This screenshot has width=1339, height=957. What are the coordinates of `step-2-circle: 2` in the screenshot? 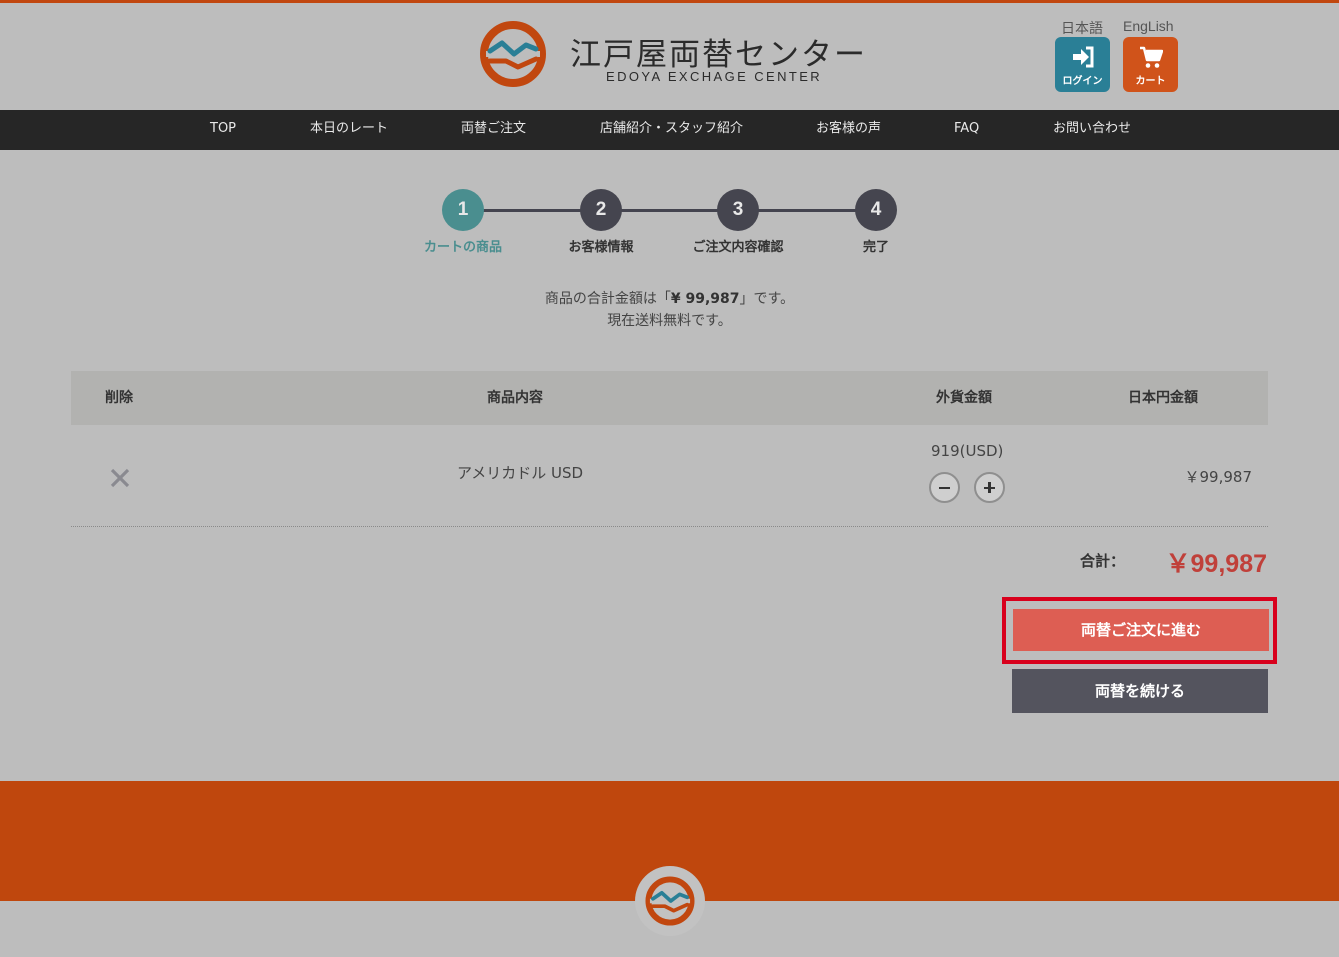 It's located at (601, 210).